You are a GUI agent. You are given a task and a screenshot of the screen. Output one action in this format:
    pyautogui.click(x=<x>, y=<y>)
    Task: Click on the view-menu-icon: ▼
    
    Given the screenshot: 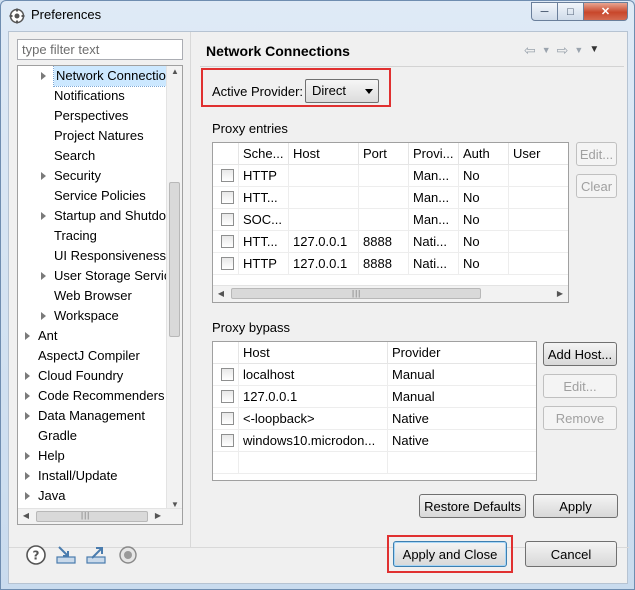 What is the action you would take?
    pyautogui.click(x=594, y=51)
    